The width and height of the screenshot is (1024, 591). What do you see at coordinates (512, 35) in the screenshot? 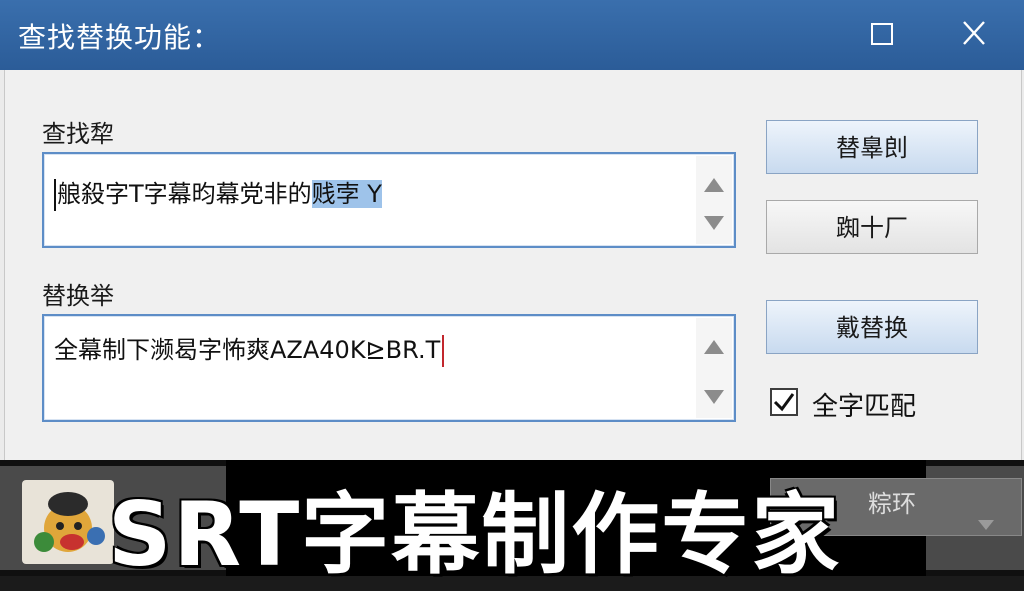
I see `title-bar: 查找替换功能：` at bounding box center [512, 35].